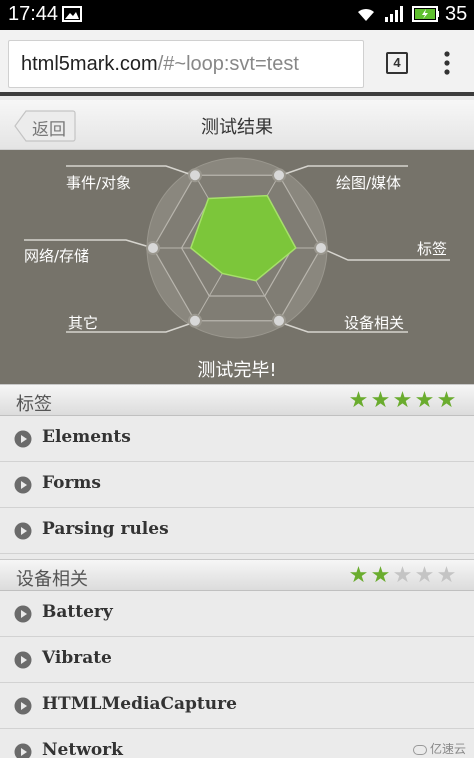  Describe the element at coordinates (89, 64) in the screenshot. I see `url-host: html5mark.com` at that location.